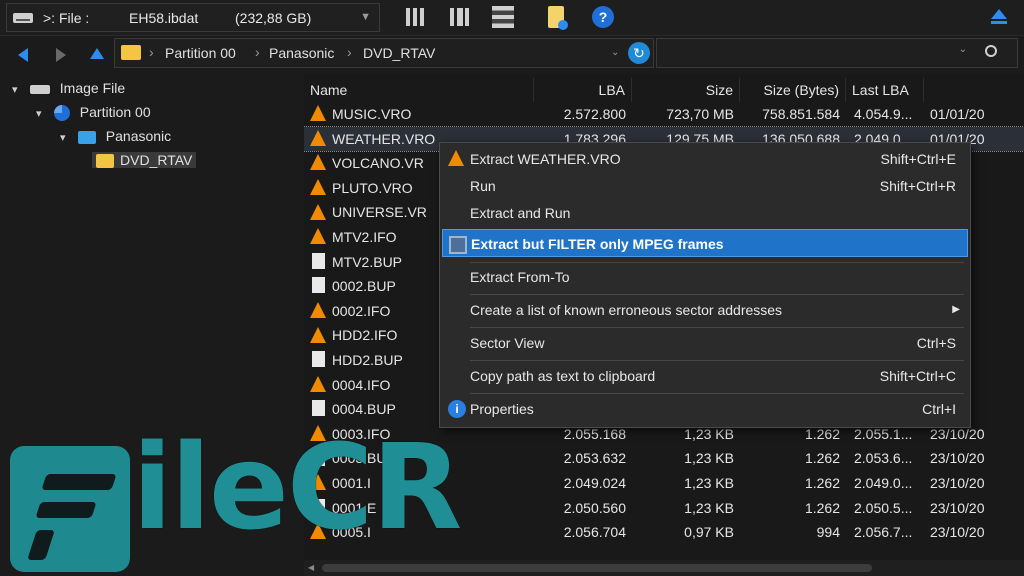 This screenshot has width=1024, height=576. I want to click on file-name: MTV2.IFO, so click(364, 237).